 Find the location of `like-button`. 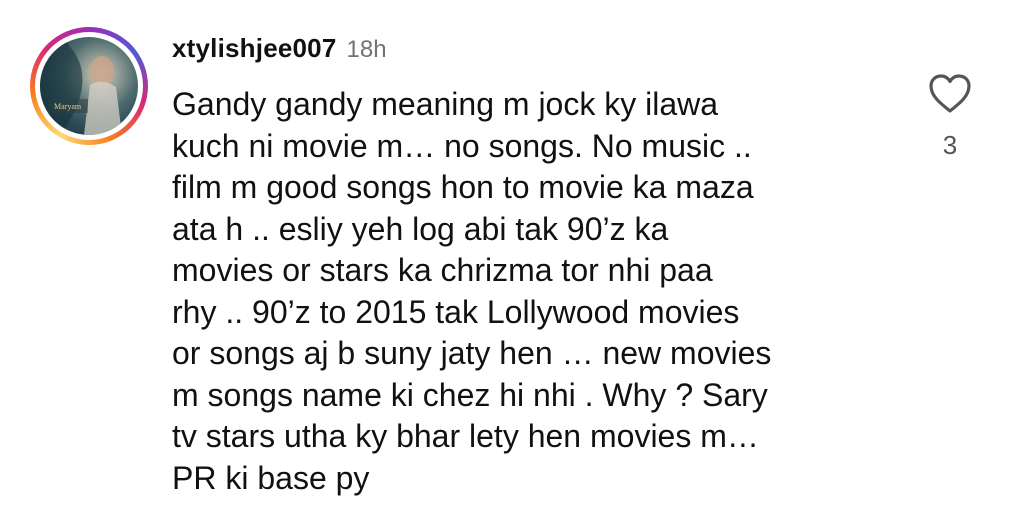

like-button is located at coordinates (950, 93).